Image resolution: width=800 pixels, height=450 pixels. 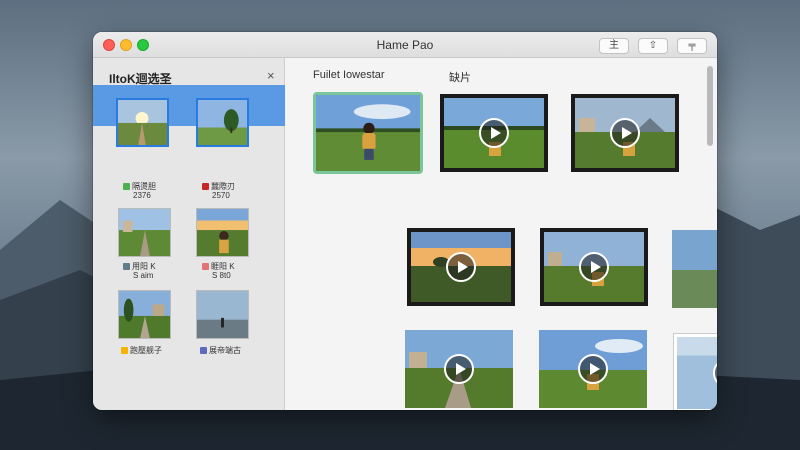 What do you see at coordinates (139, 271) in the screenshot?
I see `sidebar-item-caption: 用阳 KS aim` at bounding box center [139, 271].